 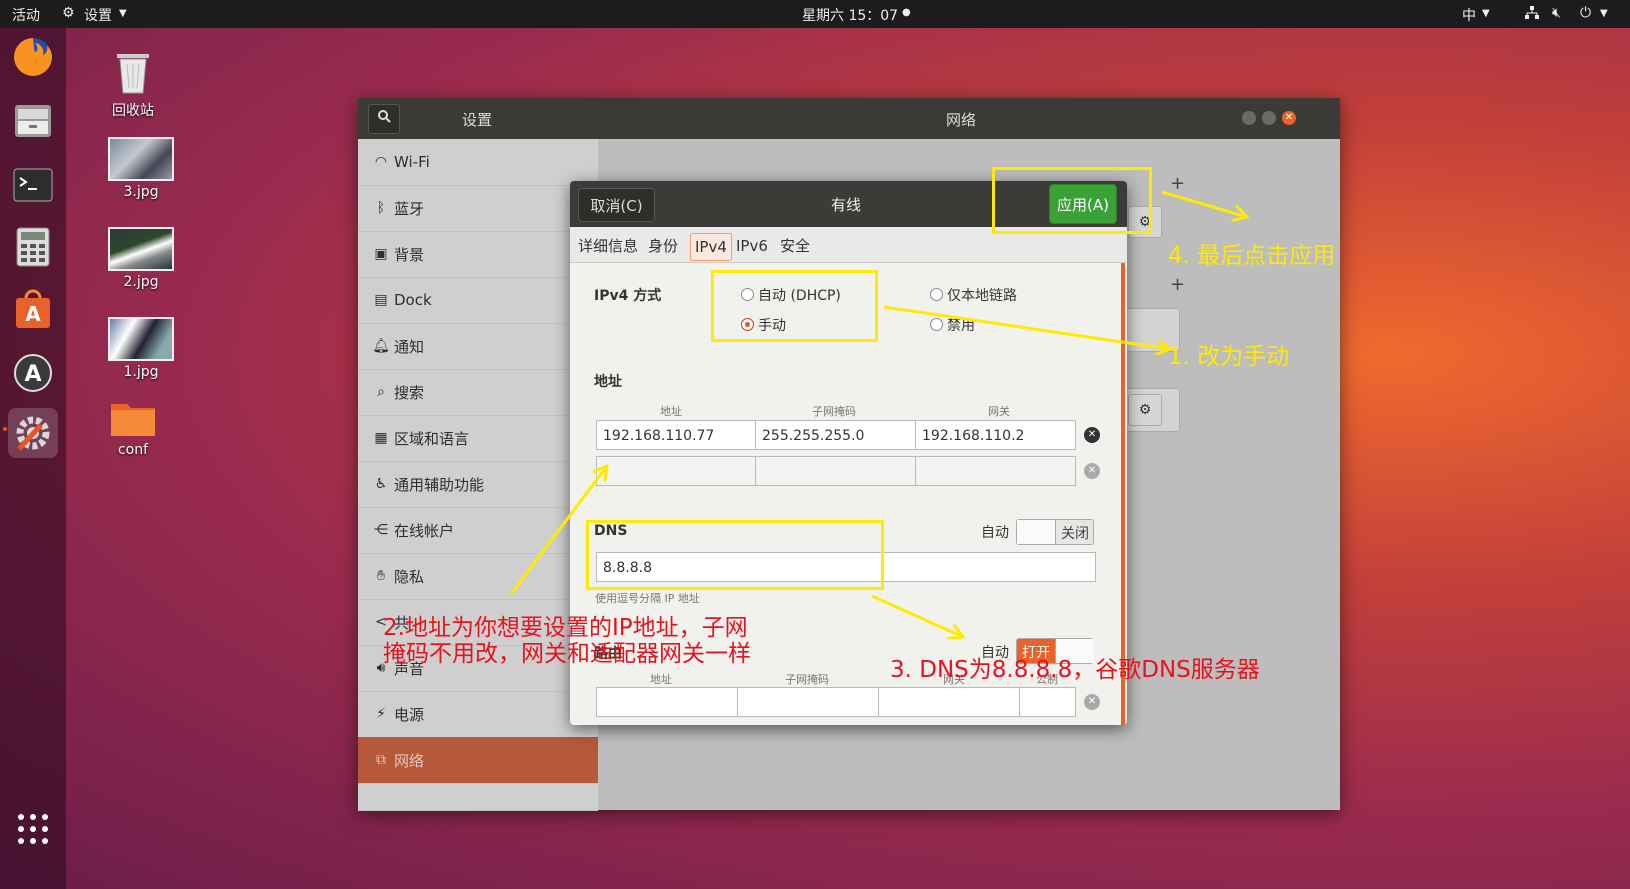 What do you see at coordinates (961, 326) in the screenshot?
I see `radio-disabled-label: 禁用` at bounding box center [961, 326].